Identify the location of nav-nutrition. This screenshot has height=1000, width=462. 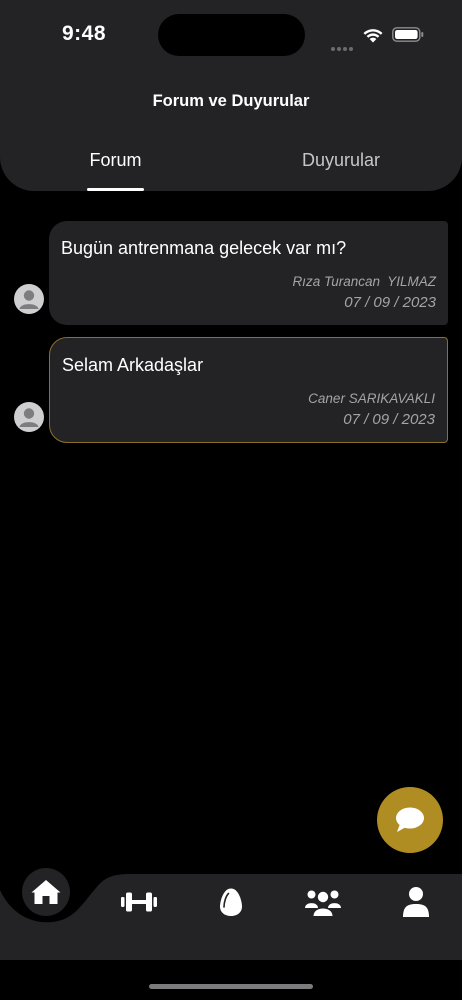
(231, 902).